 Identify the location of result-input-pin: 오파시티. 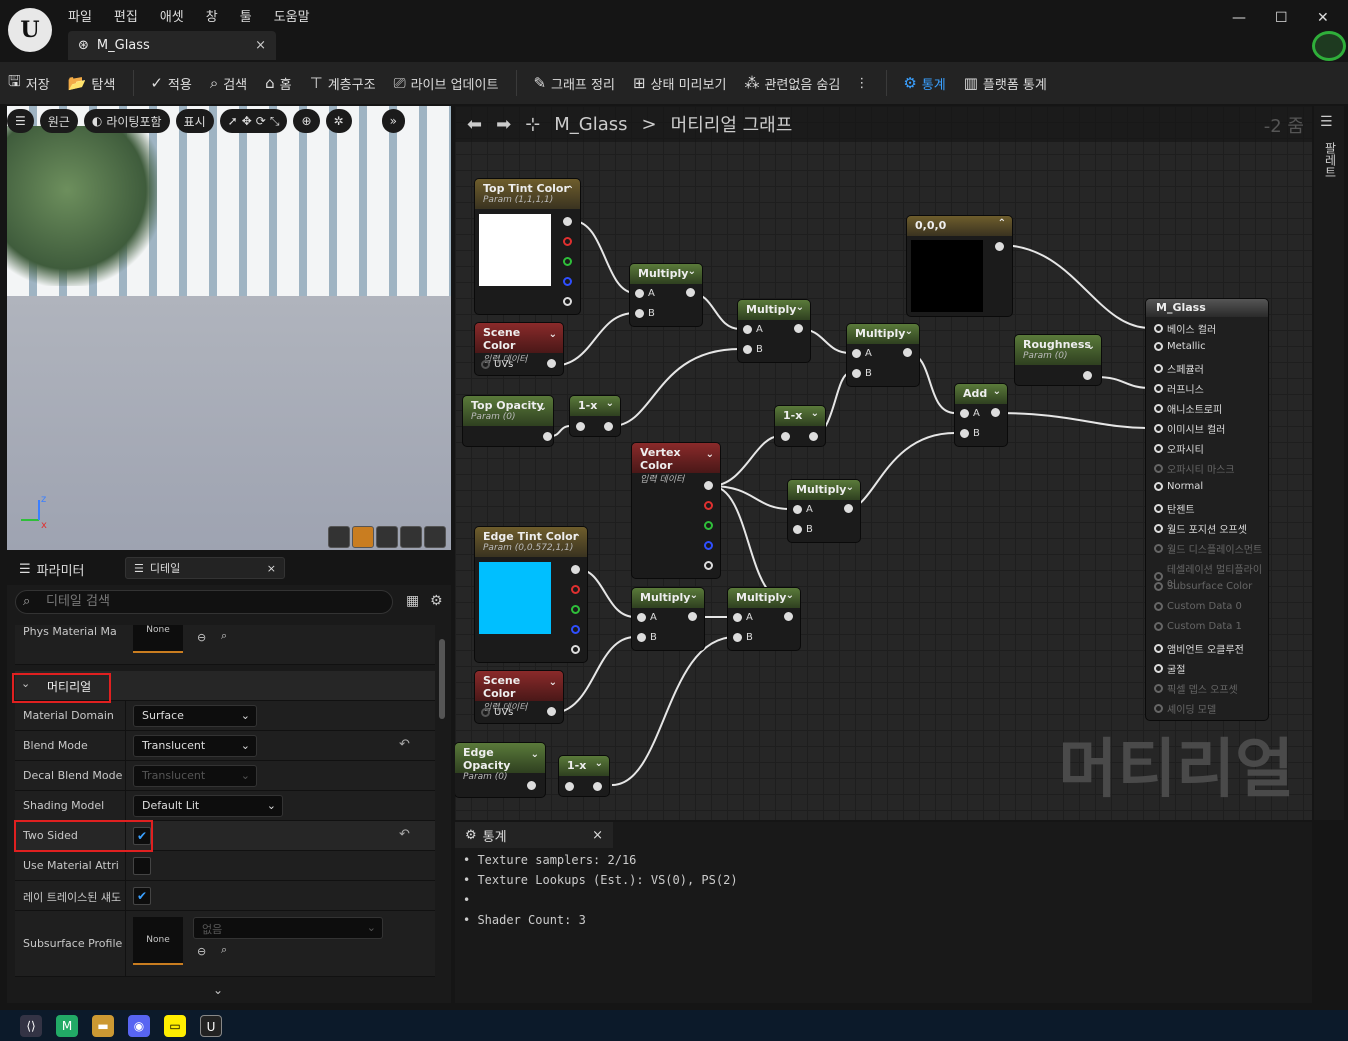
(1179, 448).